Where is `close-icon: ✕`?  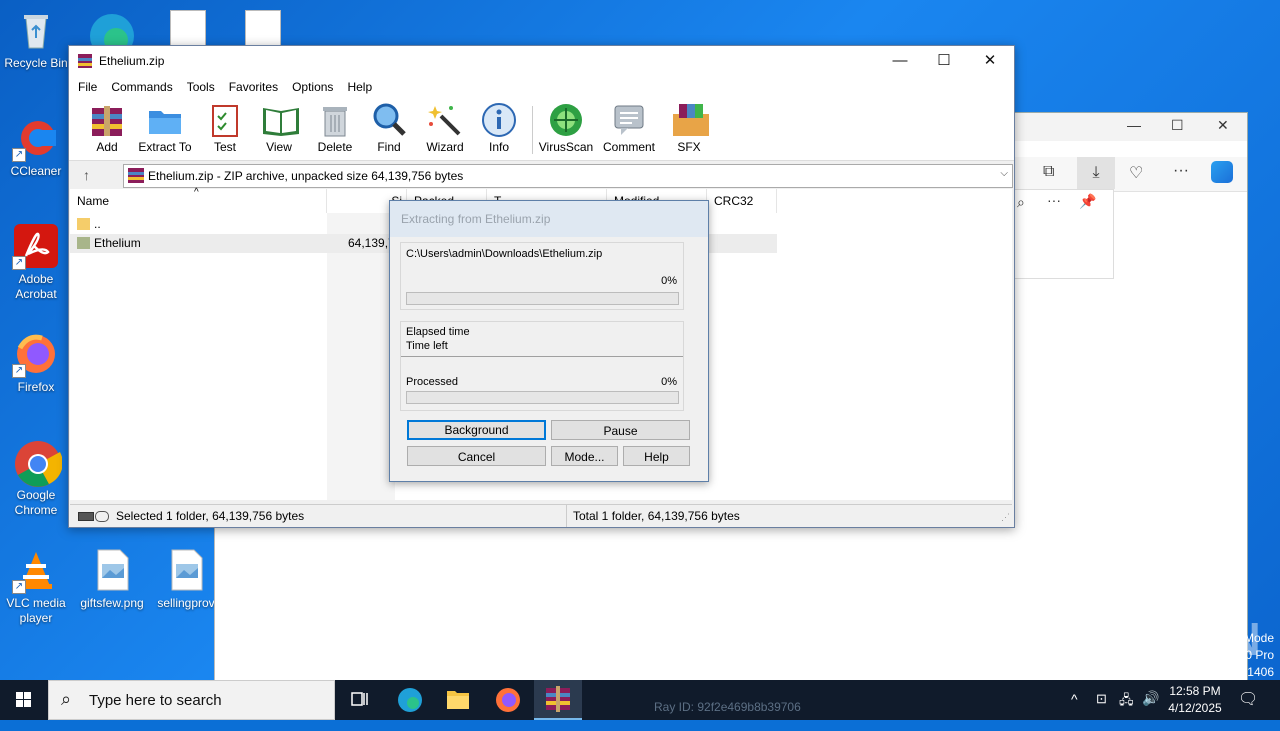
close-icon: ✕ is located at coordinates (1223, 125).